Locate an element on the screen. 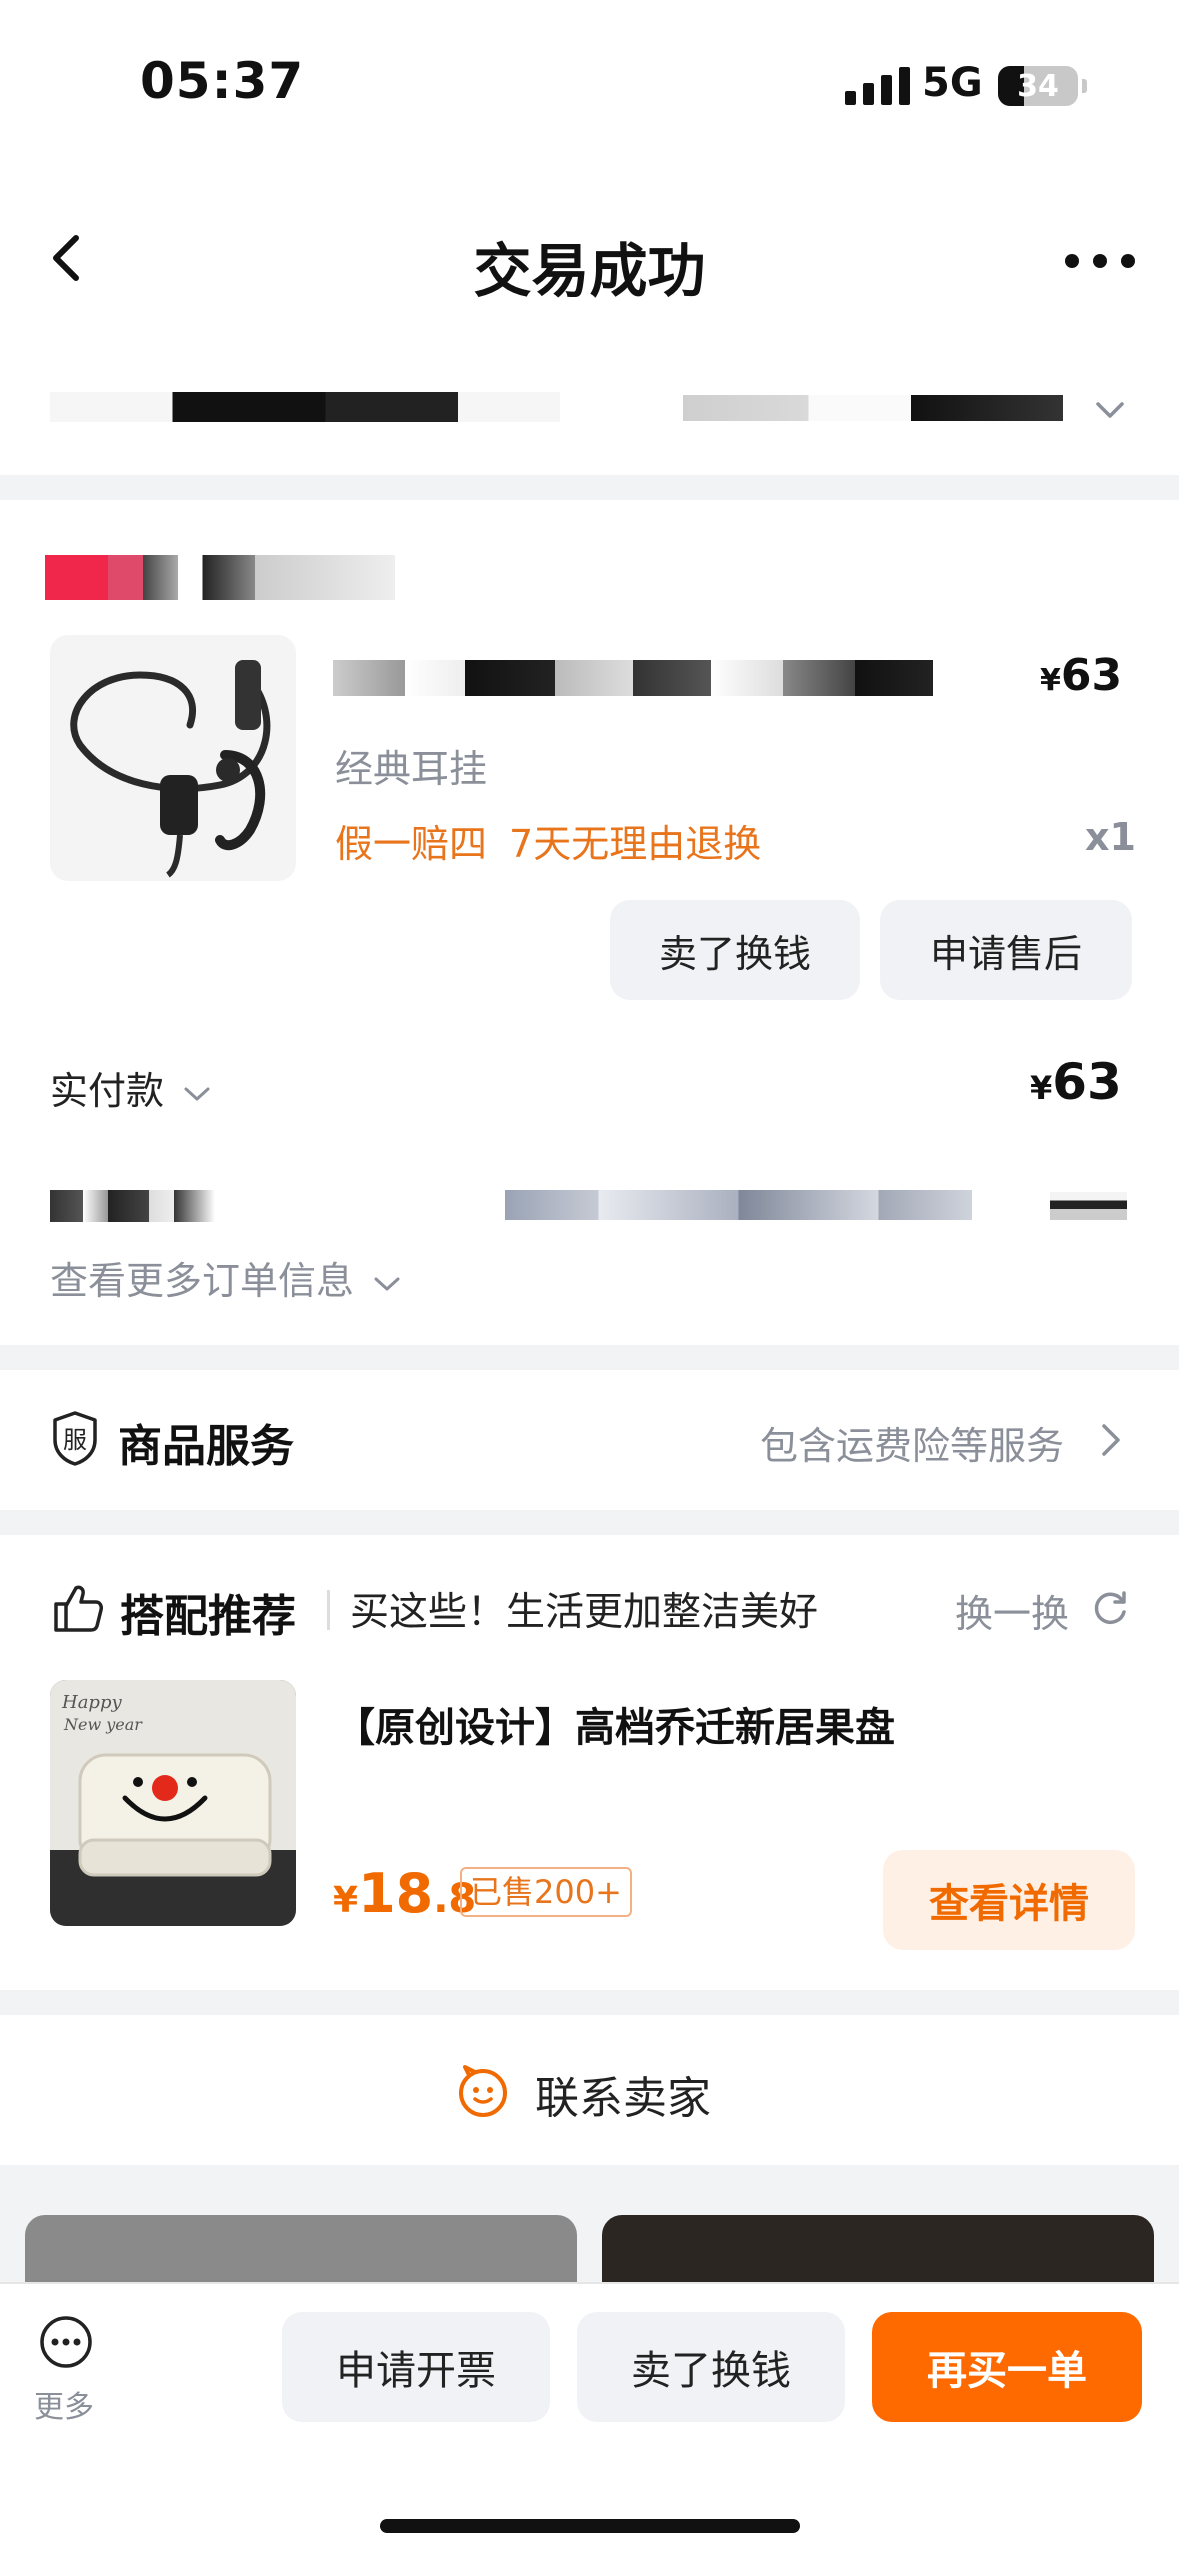 This screenshot has width=1179, height=2556. more-label: 更多 is located at coordinates (64, 2404).